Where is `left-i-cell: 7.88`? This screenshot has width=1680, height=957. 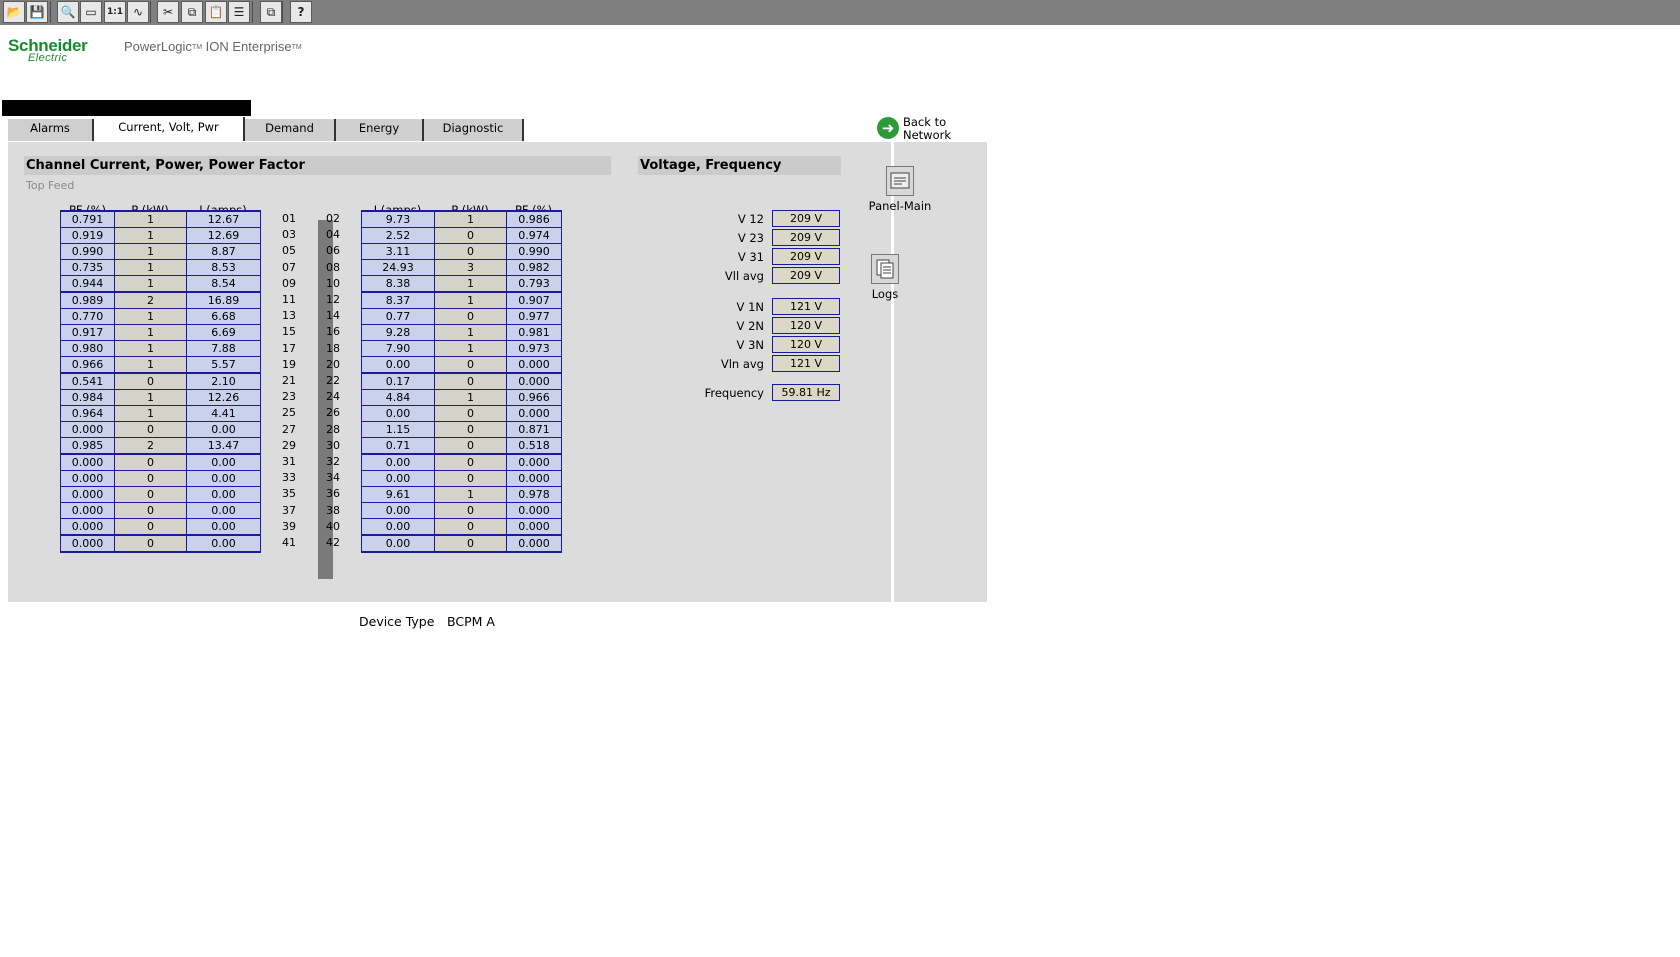
left-i-cell: 7.88 is located at coordinates (223, 349).